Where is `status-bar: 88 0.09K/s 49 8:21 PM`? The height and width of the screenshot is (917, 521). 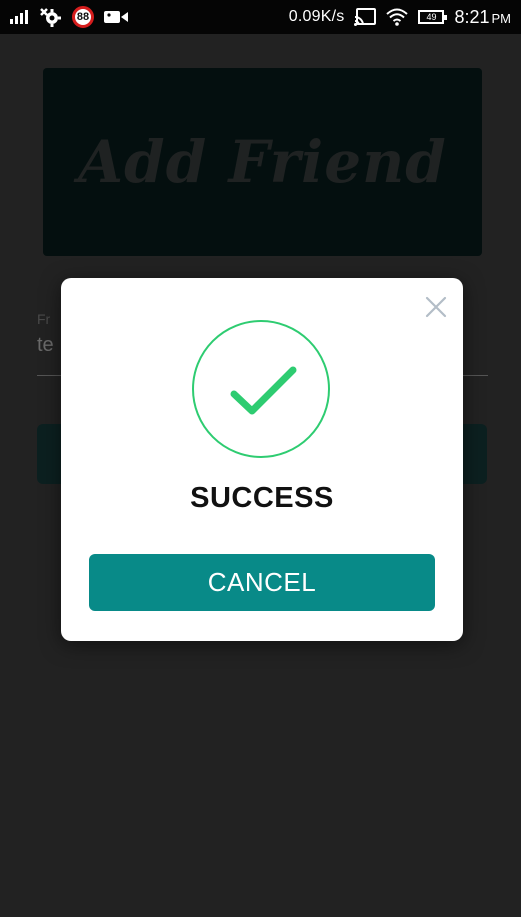 status-bar: 88 0.09K/s 49 8:21 PM is located at coordinates (260, 17).